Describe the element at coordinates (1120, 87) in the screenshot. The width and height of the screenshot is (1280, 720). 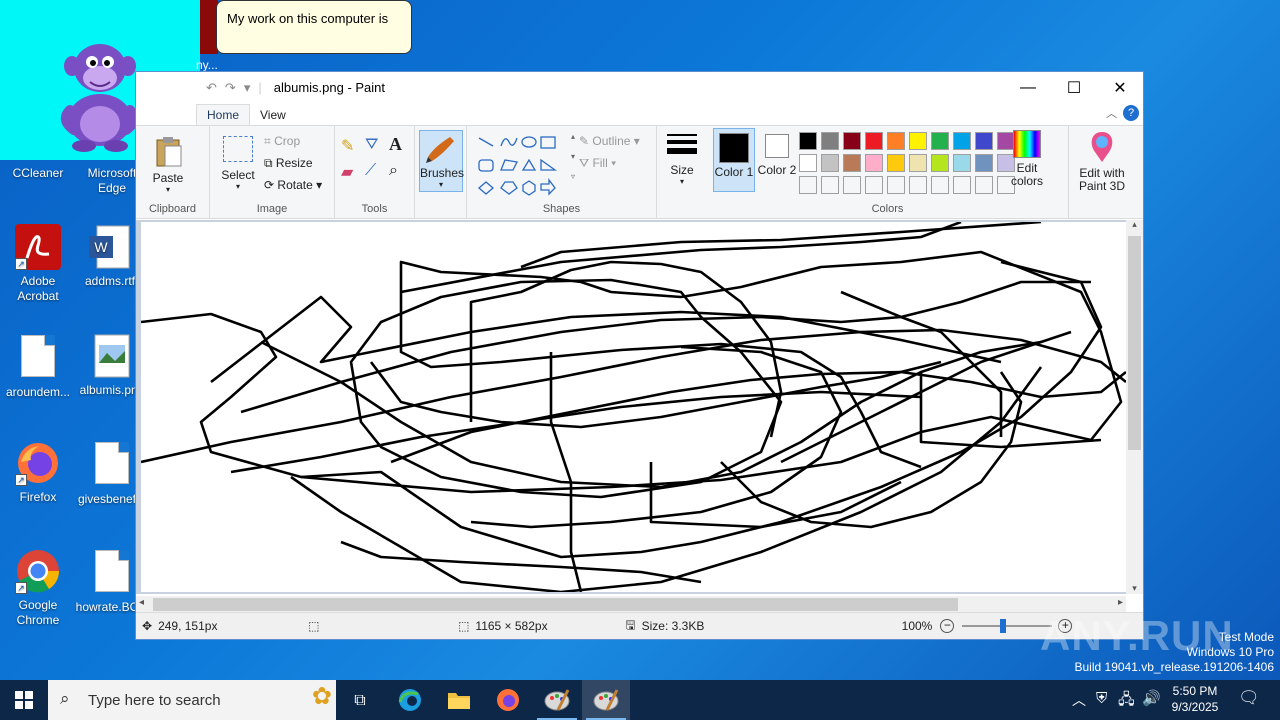
I see `close-button: ✕` at that location.